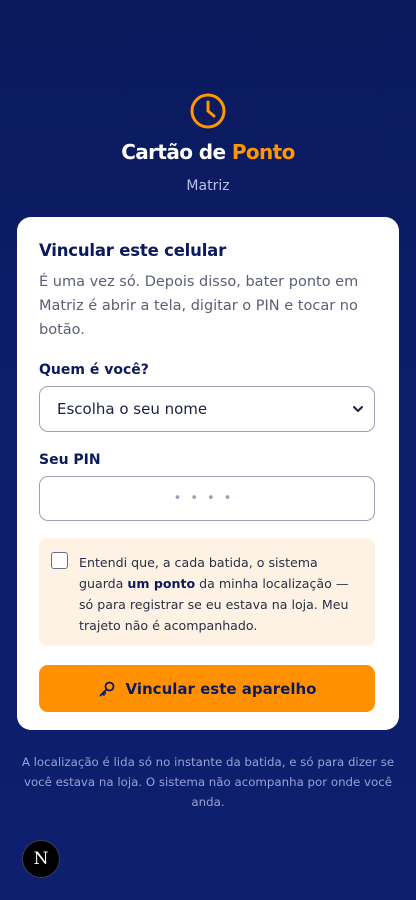 The width and height of the screenshot is (416, 900). What do you see at coordinates (221, 688) in the screenshot?
I see `link-device-button-label: Vincular este aparelho` at bounding box center [221, 688].